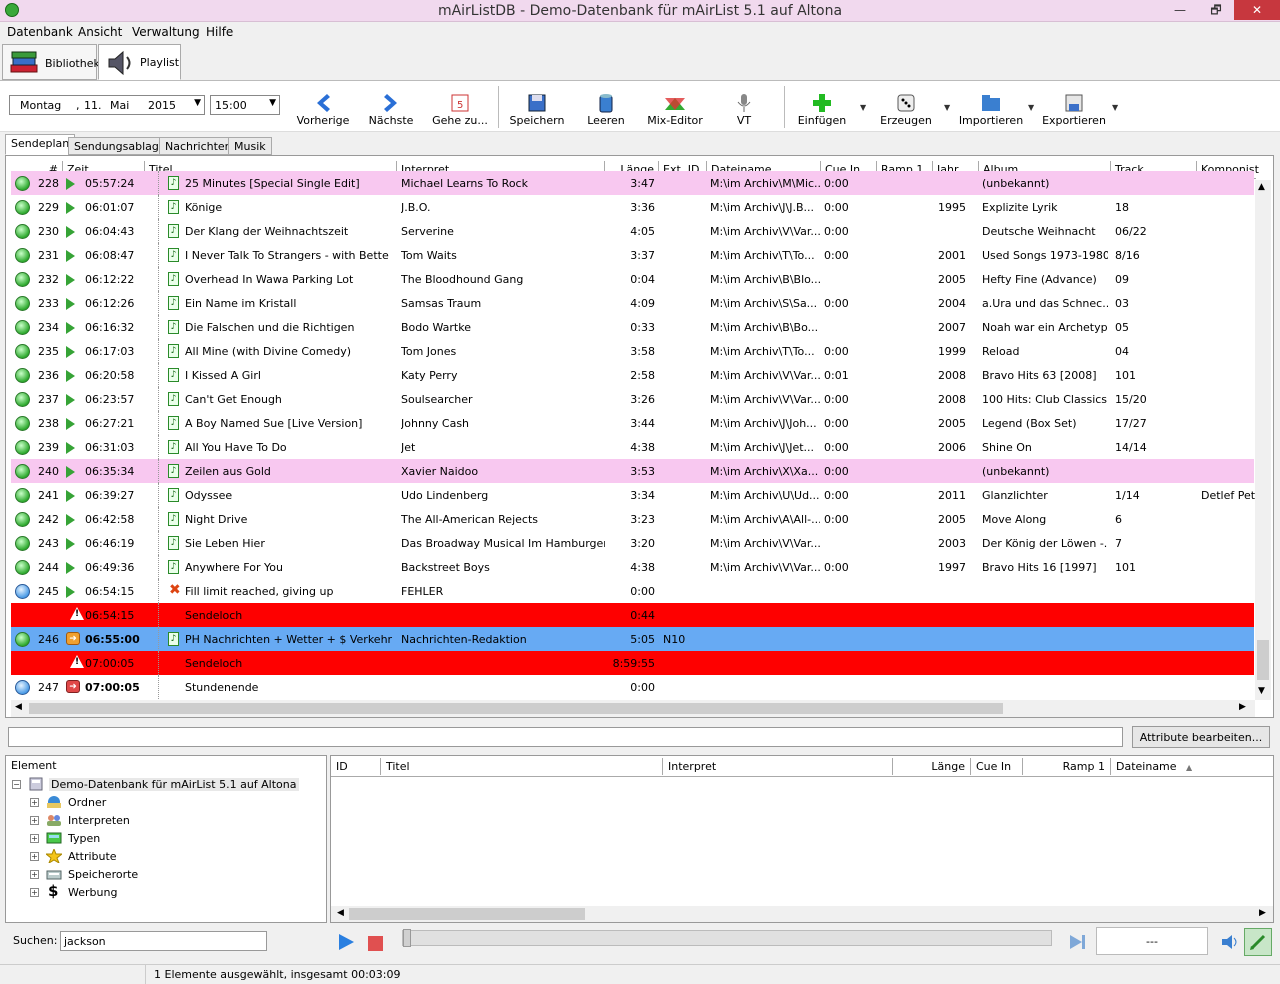 The height and width of the screenshot is (984, 1280). Describe the element at coordinates (92, 892) in the screenshot. I see `tree-item-werbung: Werbung` at that location.